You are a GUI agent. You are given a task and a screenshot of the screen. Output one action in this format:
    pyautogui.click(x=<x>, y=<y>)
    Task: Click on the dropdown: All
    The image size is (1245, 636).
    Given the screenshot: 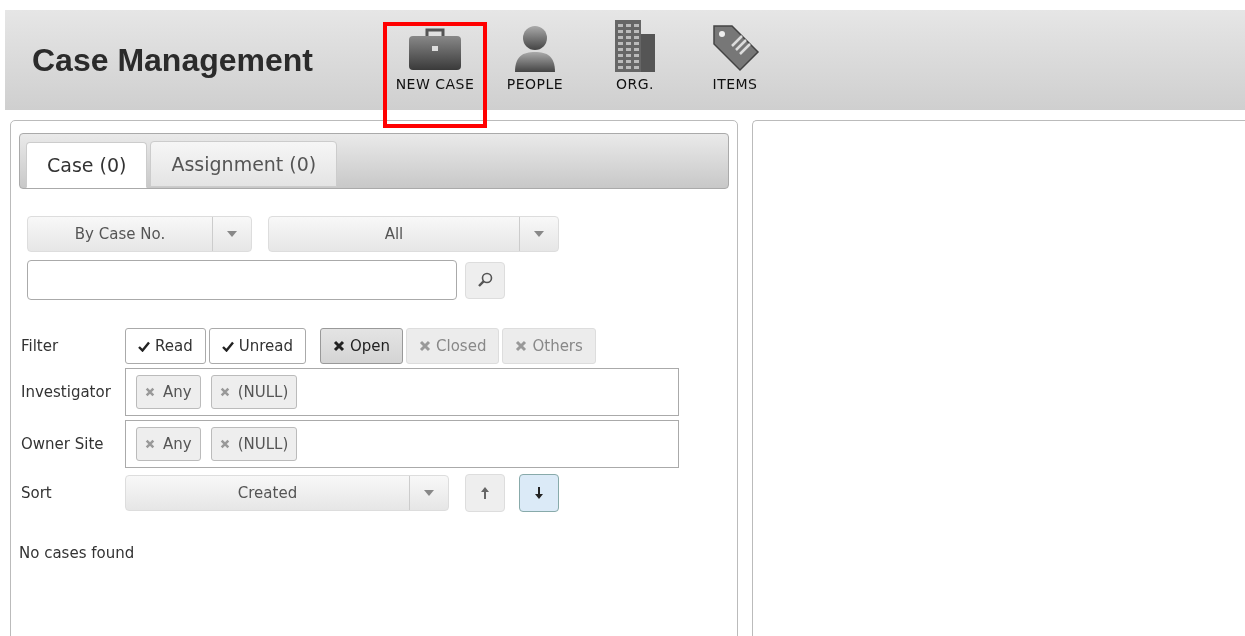 What is the action you would take?
    pyautogui.click(x=413, y=234)
    